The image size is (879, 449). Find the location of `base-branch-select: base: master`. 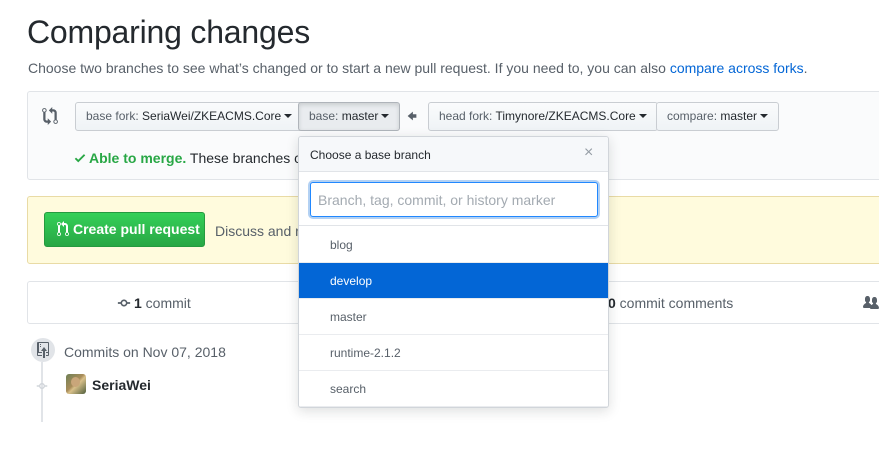

base-branch-select: base: master is located at coordinates (349, 116).